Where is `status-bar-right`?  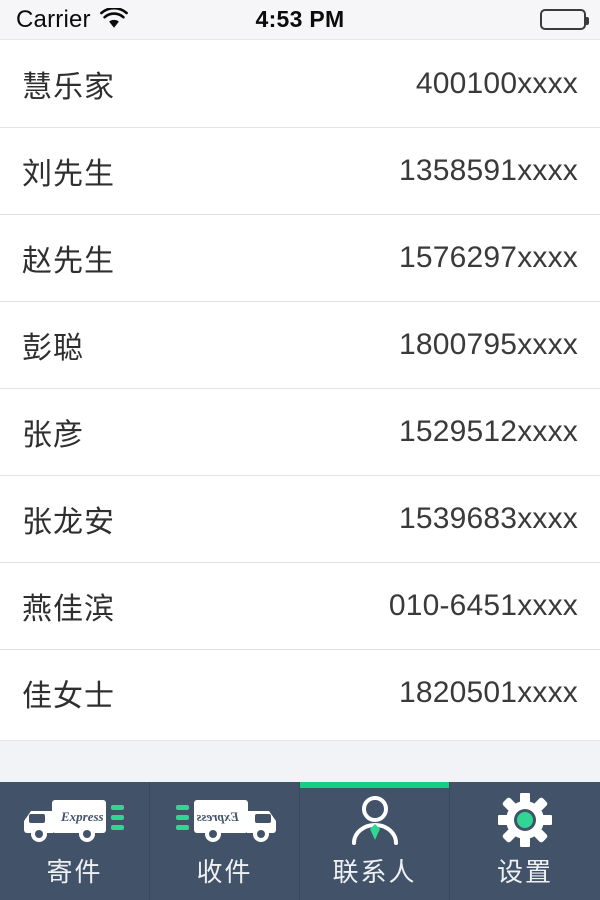
status-bar-right is located at coordinates (564, 19).